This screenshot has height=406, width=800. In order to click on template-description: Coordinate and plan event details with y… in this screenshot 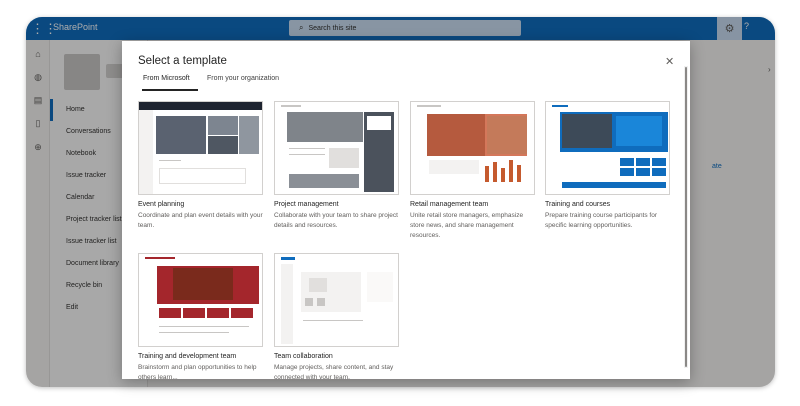, I will do `click(200, 220)`.